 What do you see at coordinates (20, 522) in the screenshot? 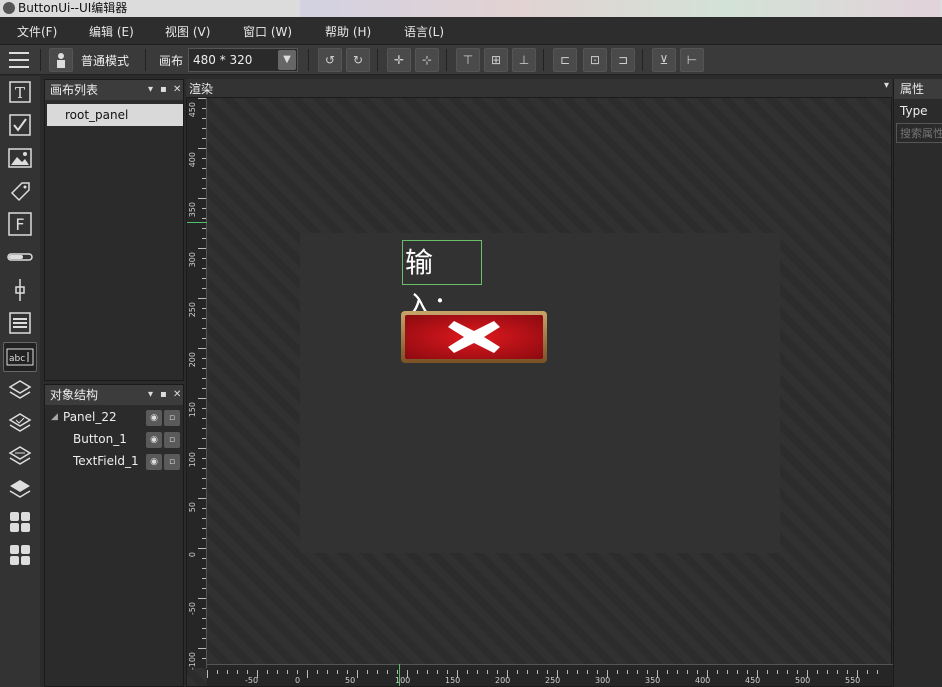
I see `grid-panel-tool-icon` at bounding box center [20, 522].